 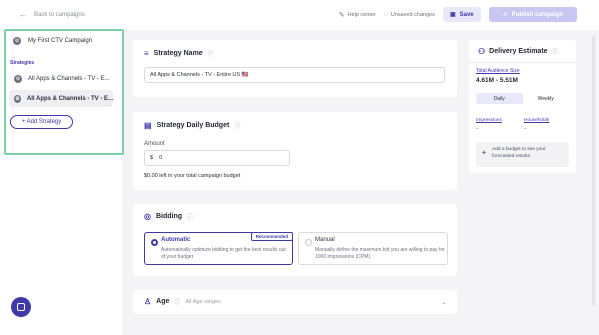 I want to click on user-icon: ♙, so click(x=148, y=301).